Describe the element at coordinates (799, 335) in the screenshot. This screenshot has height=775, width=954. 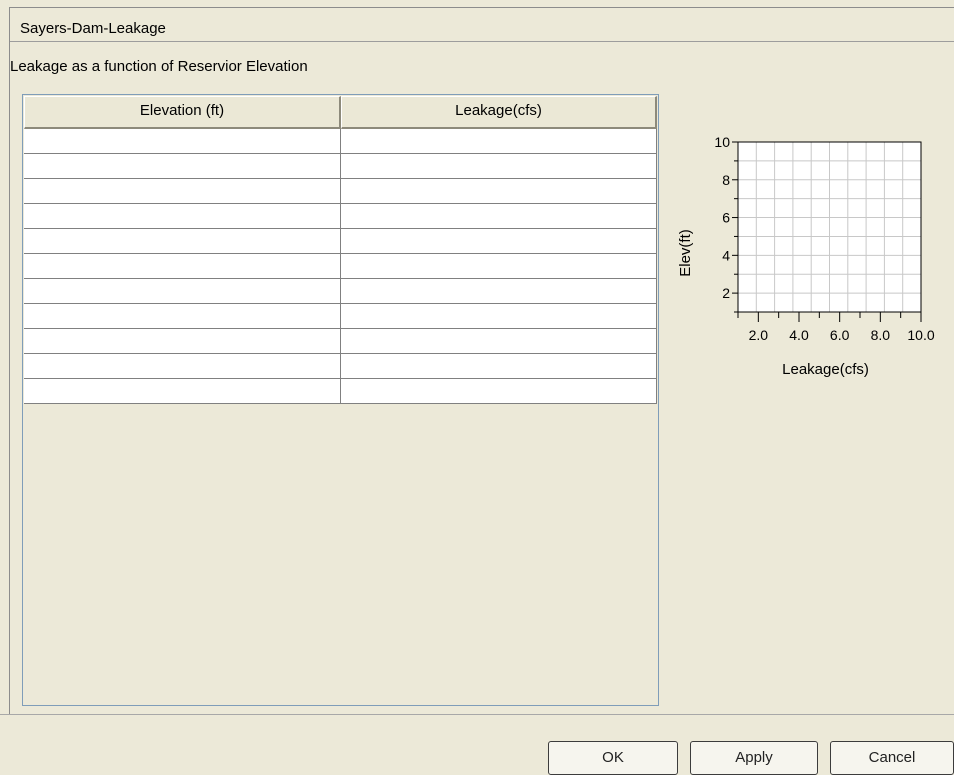
I see `x-tick-label: 4.0` at that location.